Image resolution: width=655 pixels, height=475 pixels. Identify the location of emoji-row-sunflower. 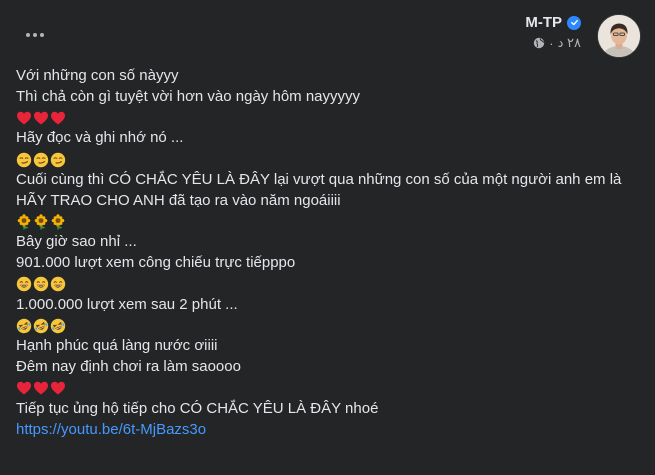
(326, 222).